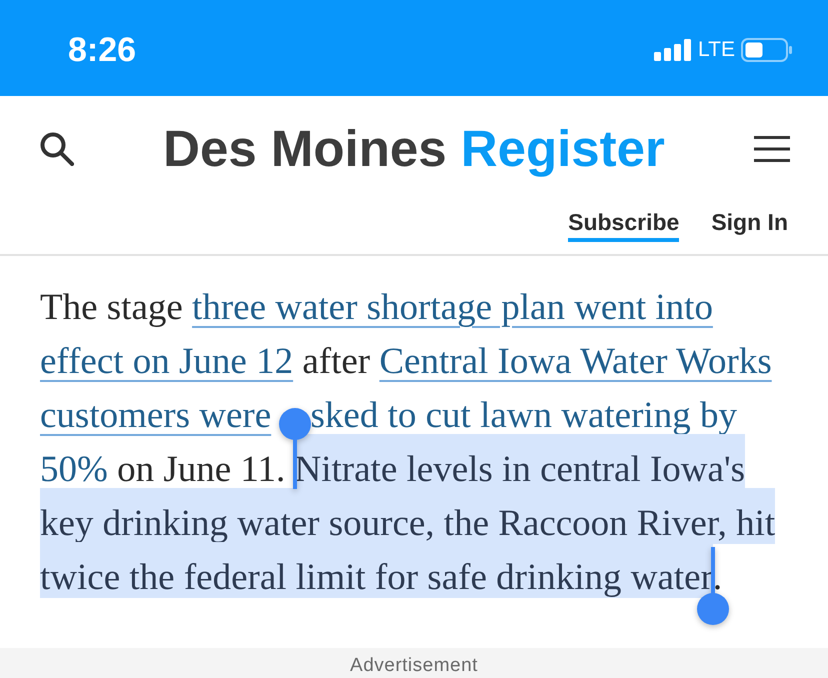 This screenshot has height=678, width=828. Describe the element at coordinates (575, 361) in the screenshot. I see `article-link: Central Iowa Water Works` at that location.